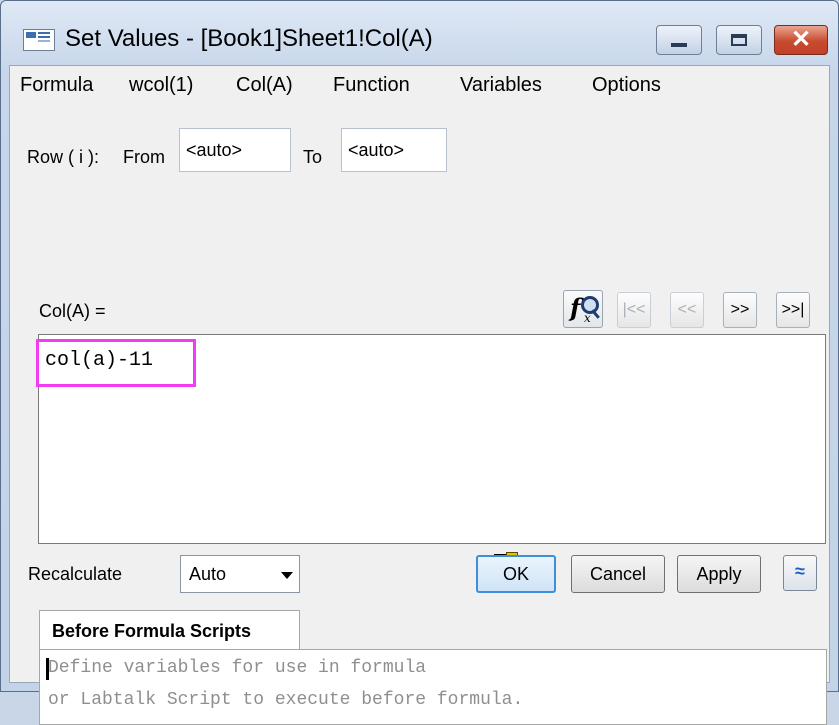 This screenshot has width=839, height=725. Describe the element at coordinates (679, 40) in the screenshot. I see `minimize-button` at that location.